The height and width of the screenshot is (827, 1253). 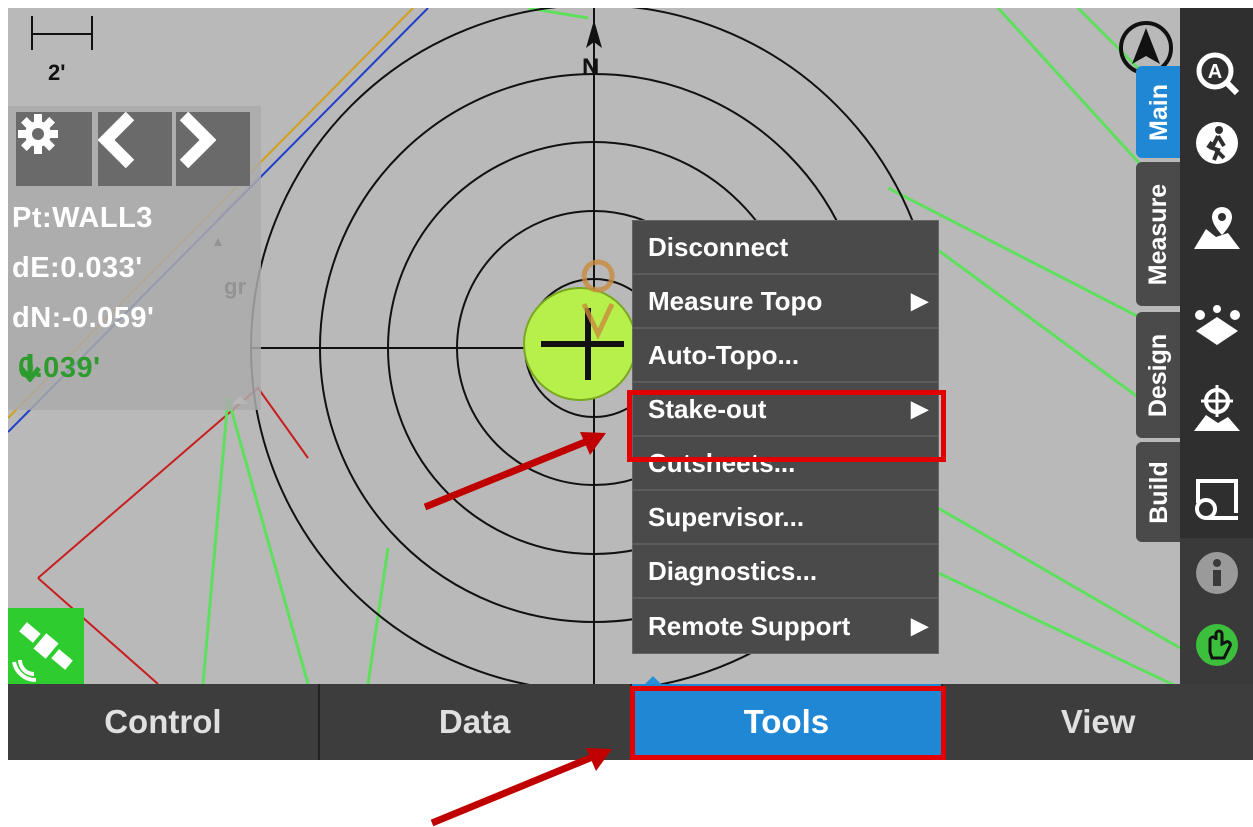 I want to click on north-label: N, so click(x=591, y=67).